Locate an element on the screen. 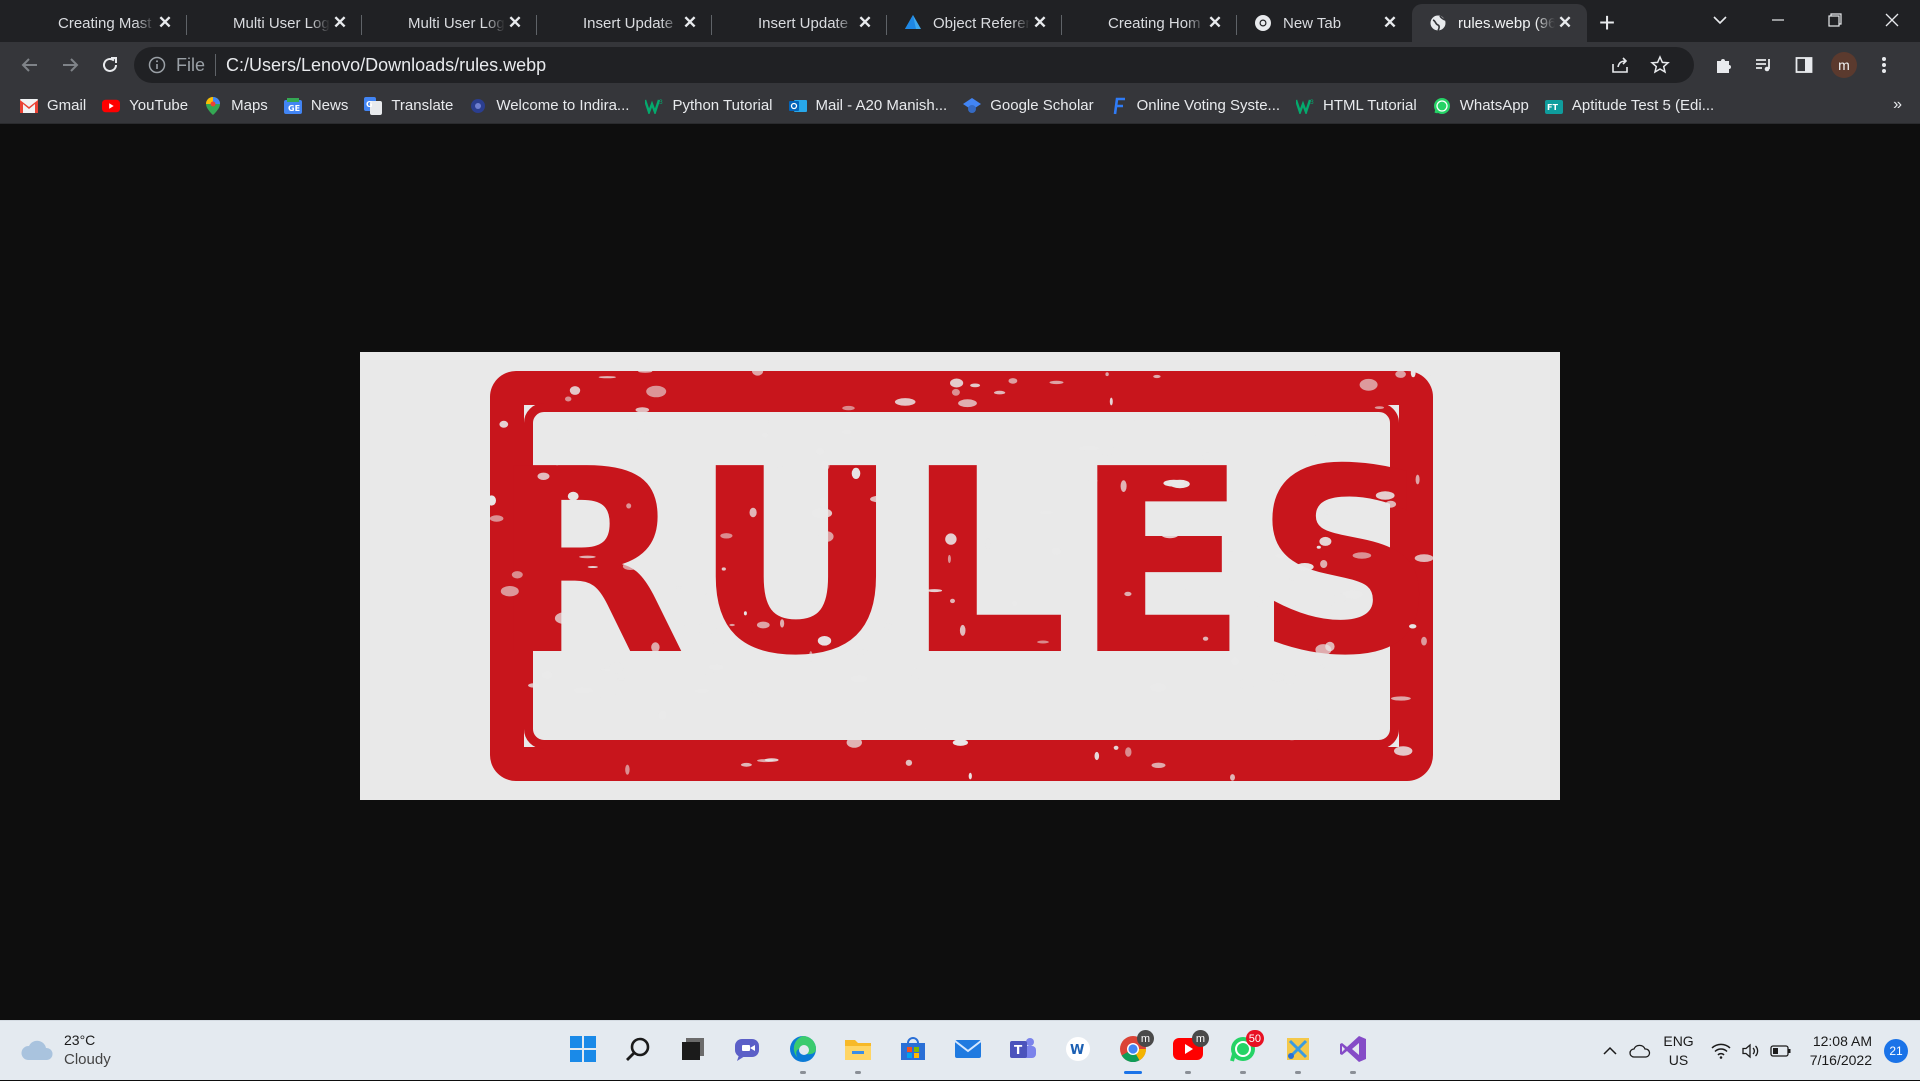 This screenshot has height=1081, width=1920. back-button is located at coordinates (30, 65).